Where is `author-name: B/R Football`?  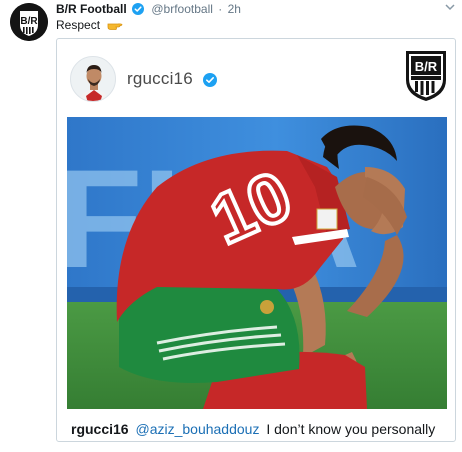 author-name: B/R Football is located at coordinates (91, 9).